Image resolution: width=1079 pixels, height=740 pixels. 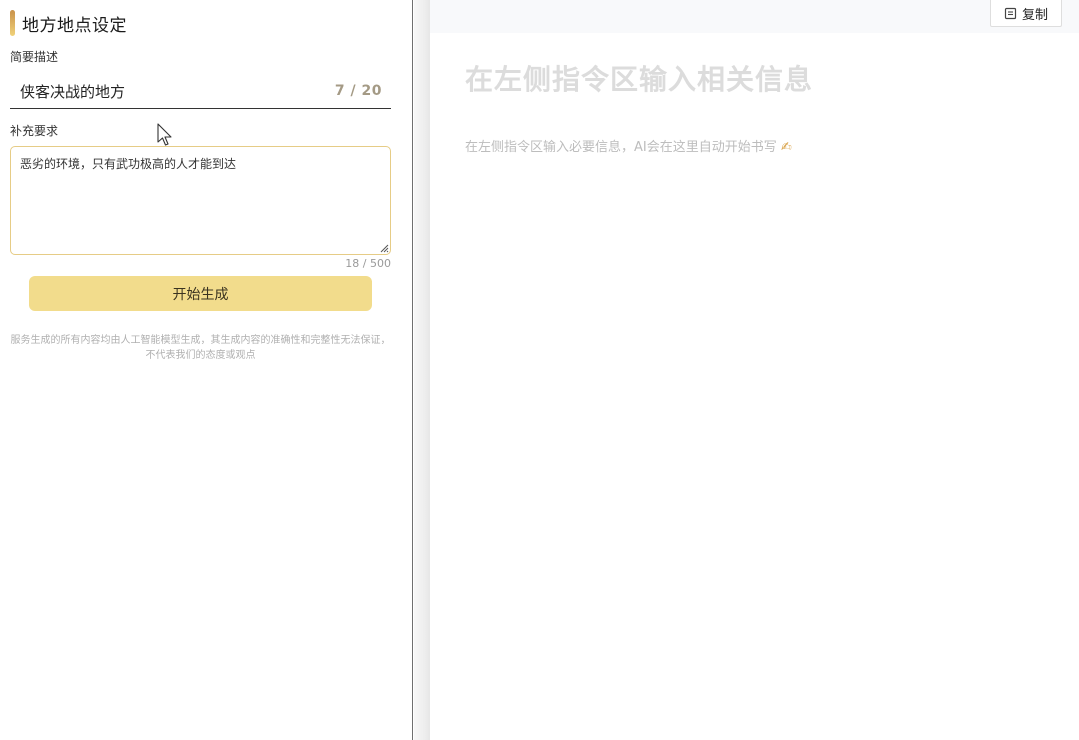 I want to click on resize-handle-icon, so click(x=384, y=248).